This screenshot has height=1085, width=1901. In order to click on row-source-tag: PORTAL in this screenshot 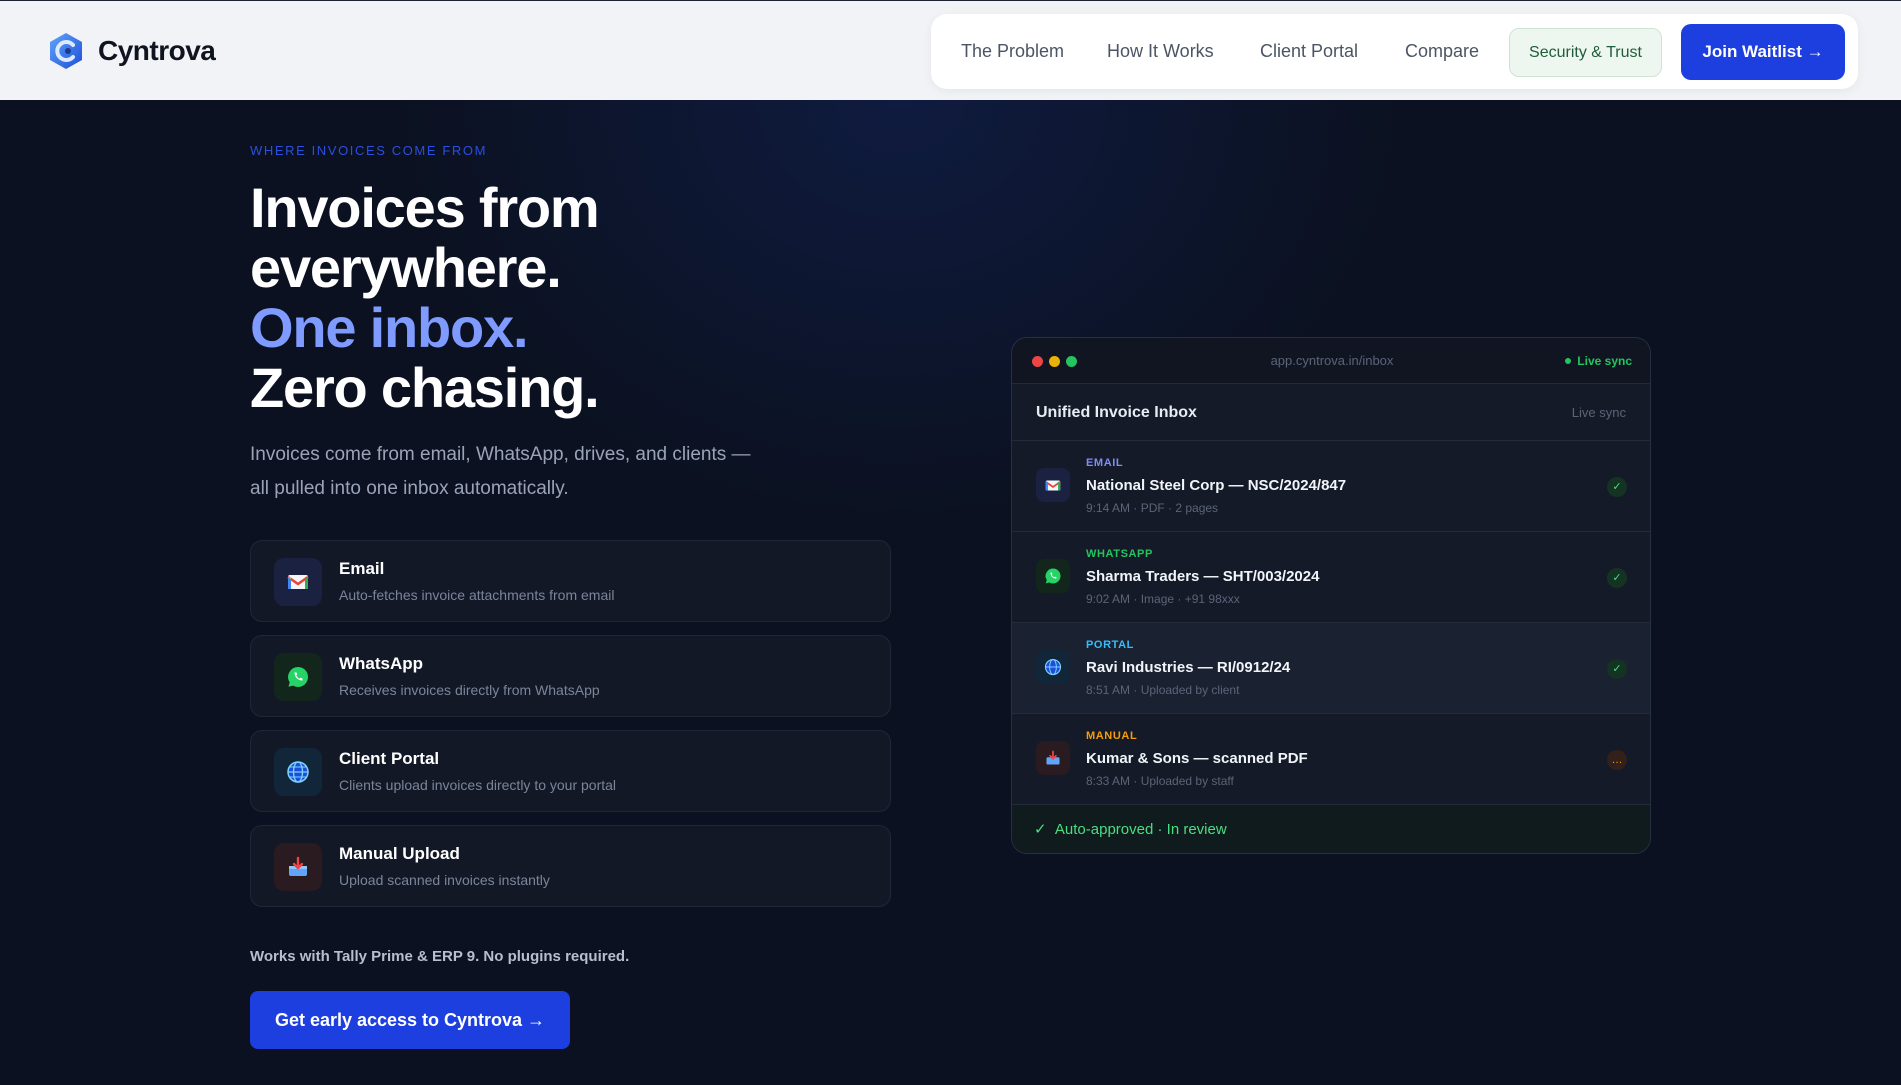, I will do `click(1110, 645)`.